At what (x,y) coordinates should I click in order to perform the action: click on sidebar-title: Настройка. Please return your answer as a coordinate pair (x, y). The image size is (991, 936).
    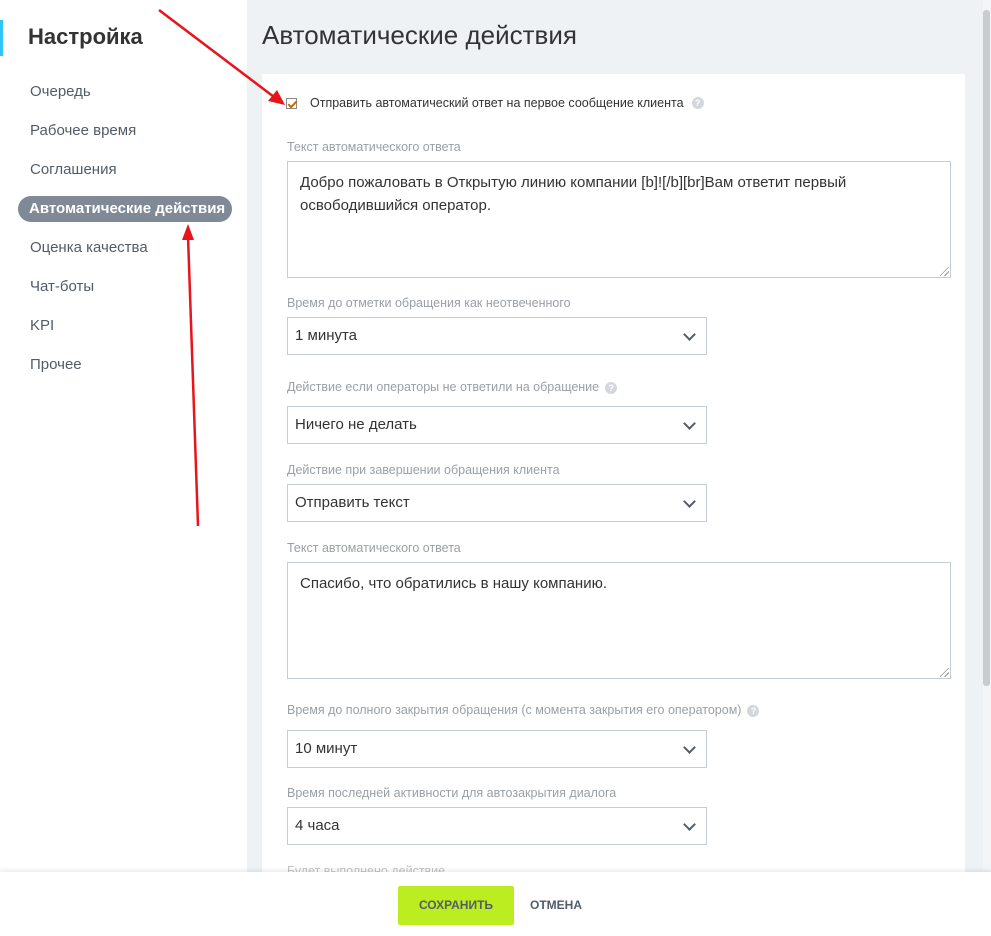
    Looking at the image, I should click on (85, 36).